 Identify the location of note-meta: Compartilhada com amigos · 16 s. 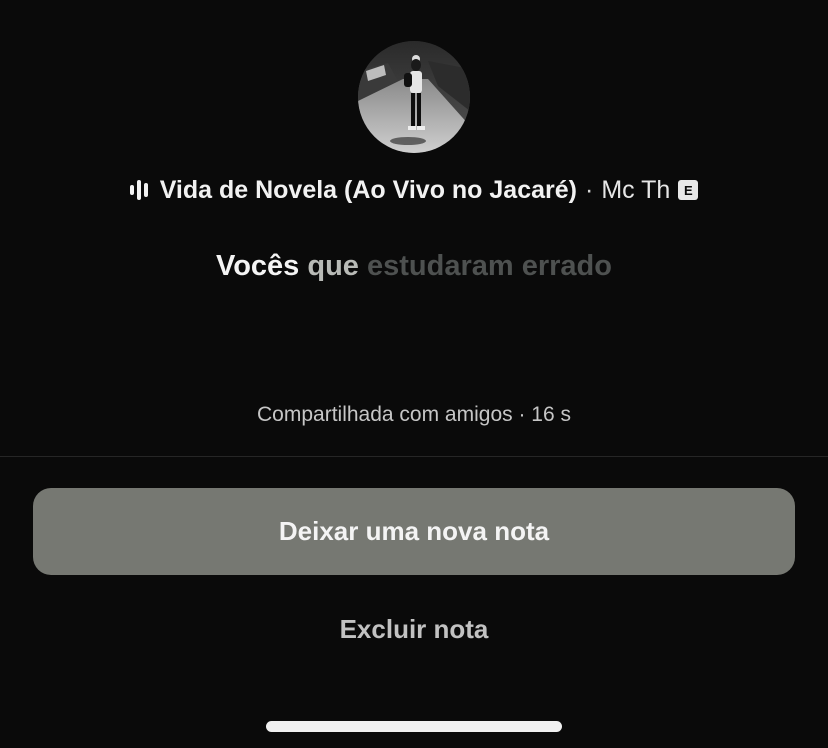
(414, 414).